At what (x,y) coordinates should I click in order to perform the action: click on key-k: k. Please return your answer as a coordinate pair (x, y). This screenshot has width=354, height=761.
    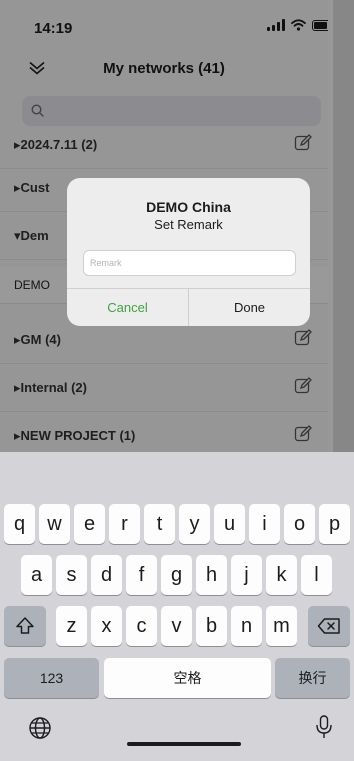
    Looking at the image, I should click on (281, 575).